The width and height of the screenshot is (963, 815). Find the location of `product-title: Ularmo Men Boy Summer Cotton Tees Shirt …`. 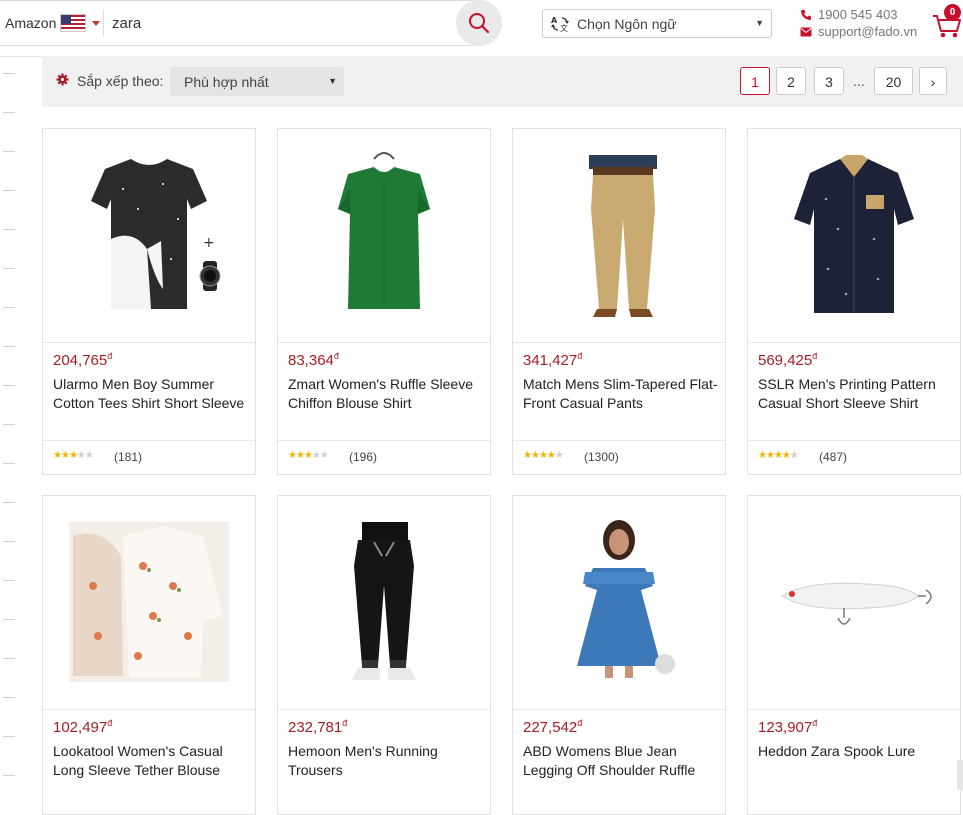

product-title: Ularmo Men Boy Summer Cotton Tees Shirt … is located at coordinates (151, 394).